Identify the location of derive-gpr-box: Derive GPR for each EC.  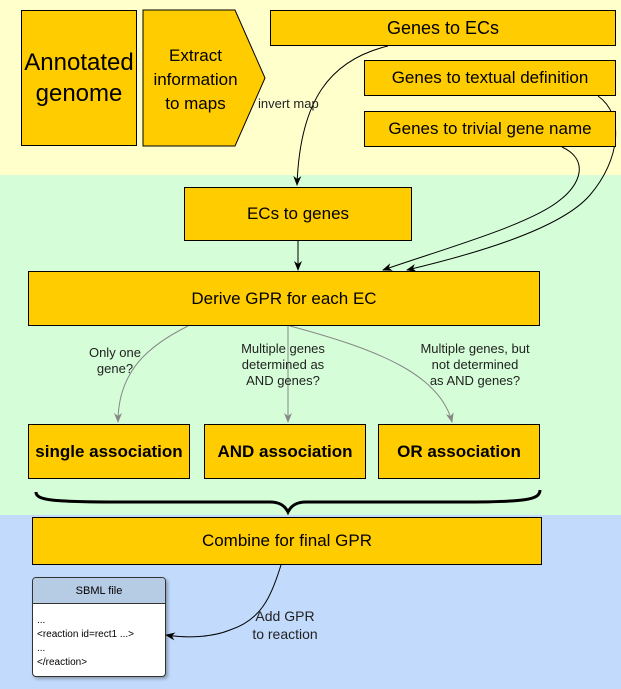
(284, 298).